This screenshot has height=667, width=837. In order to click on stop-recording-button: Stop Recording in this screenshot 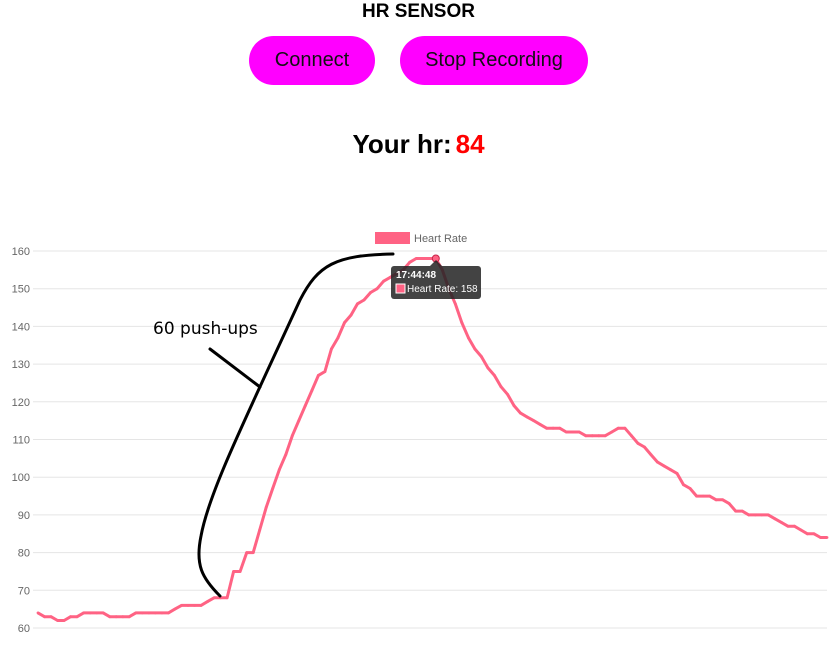, I will do `click(494, 60)`.